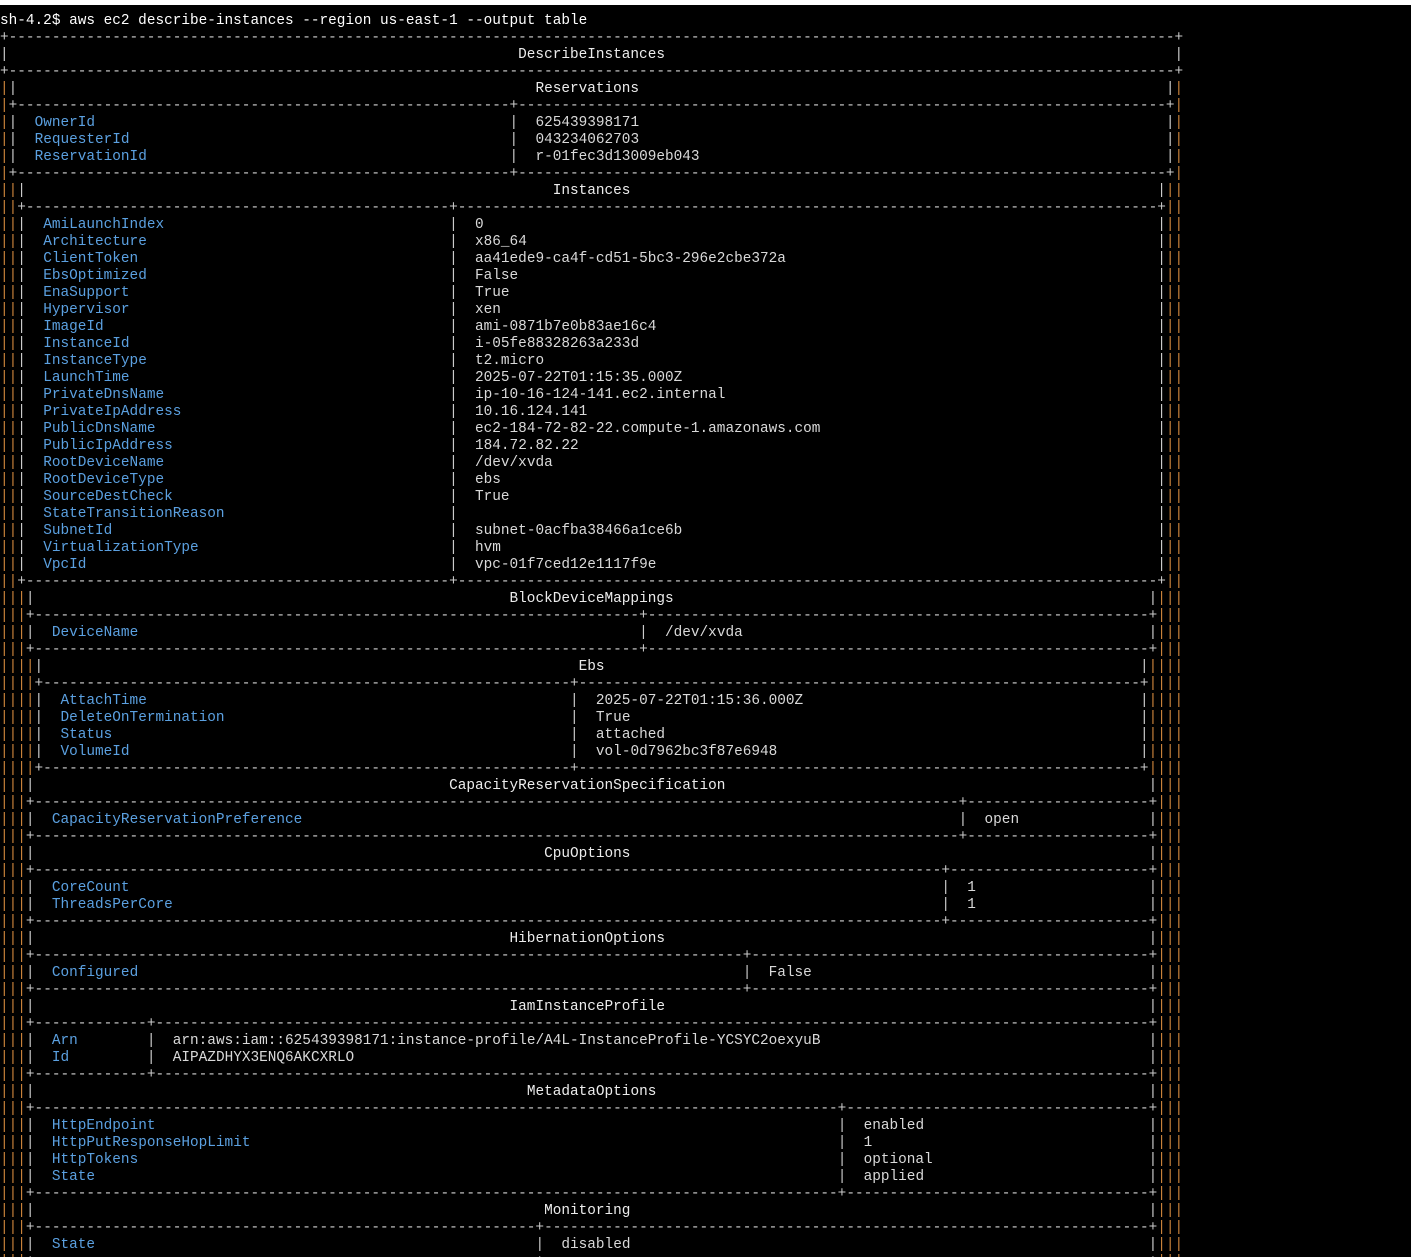 This screenshot has width=1411, height=1257. I want to click on row-value: open, so click(1002, 820).